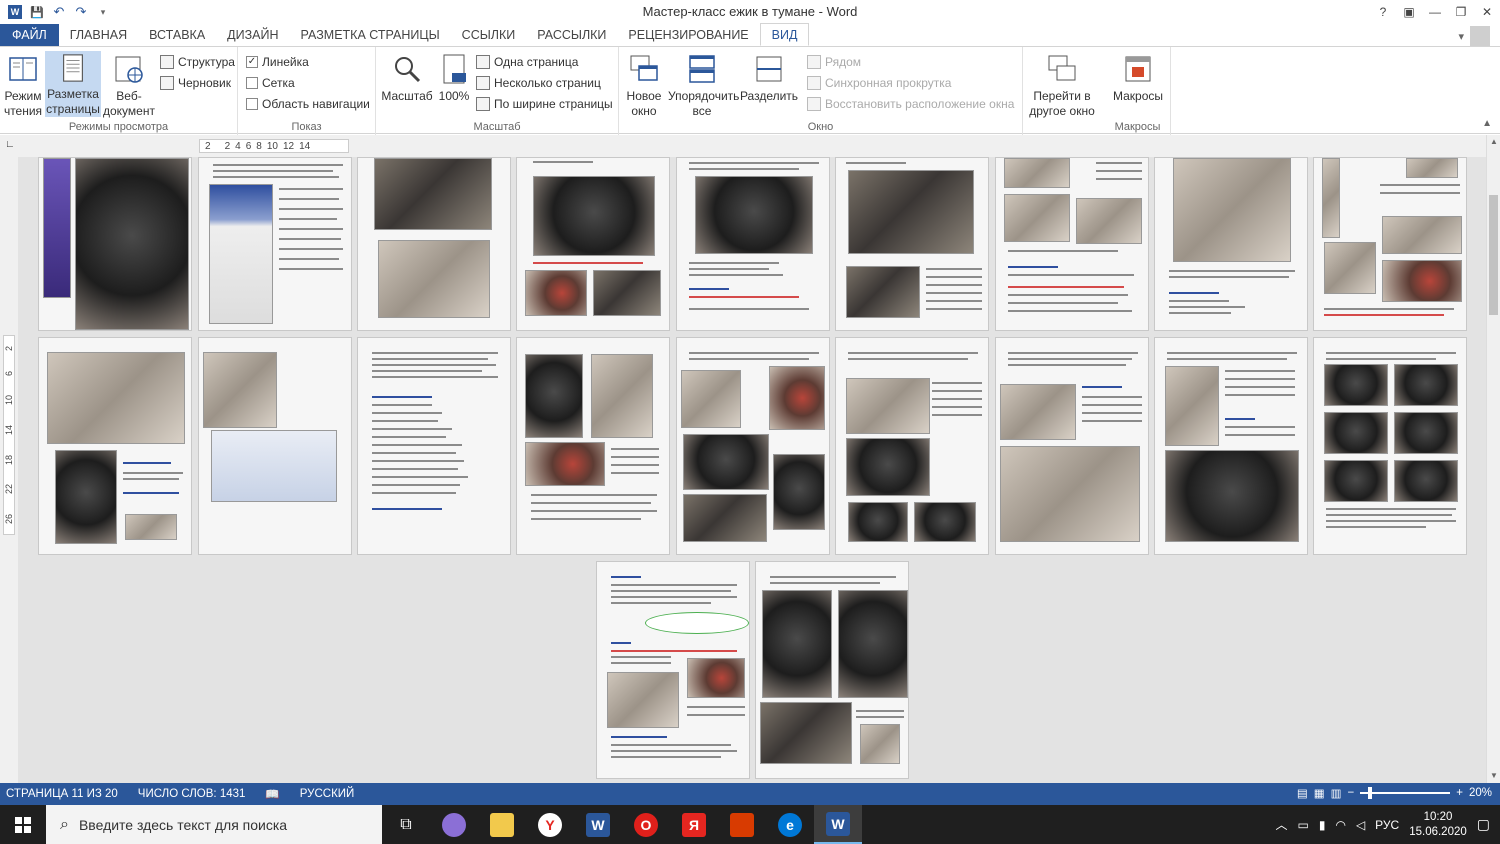  What do you see at coordinates (571, 35) in the screenshot?
I see `tab-mailings: РАССЫЛКИ` at bounding box center [571, 35].